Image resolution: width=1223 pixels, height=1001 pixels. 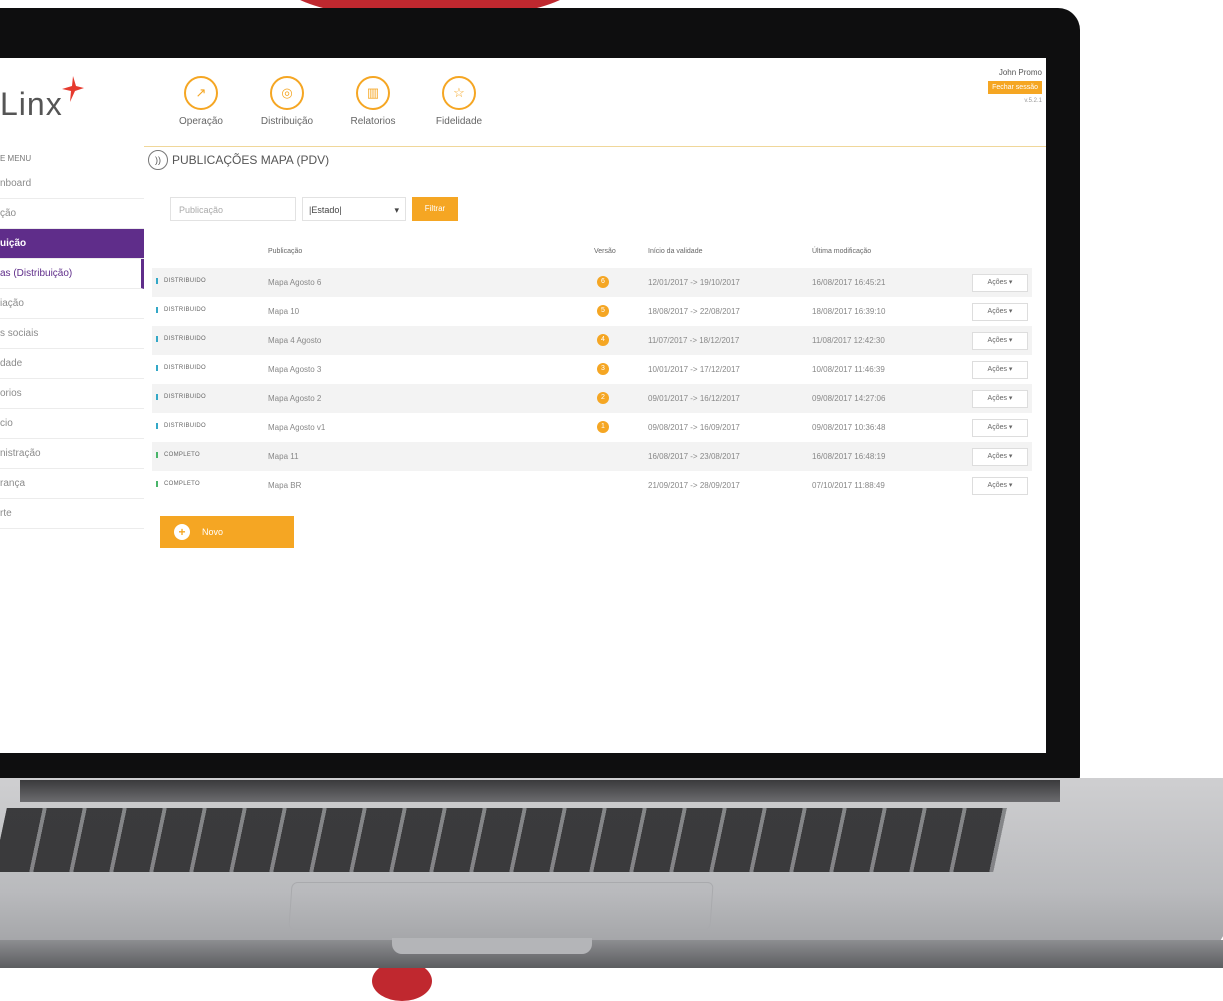 I want to click on laptop-hinge, so click(x=540, y=791).